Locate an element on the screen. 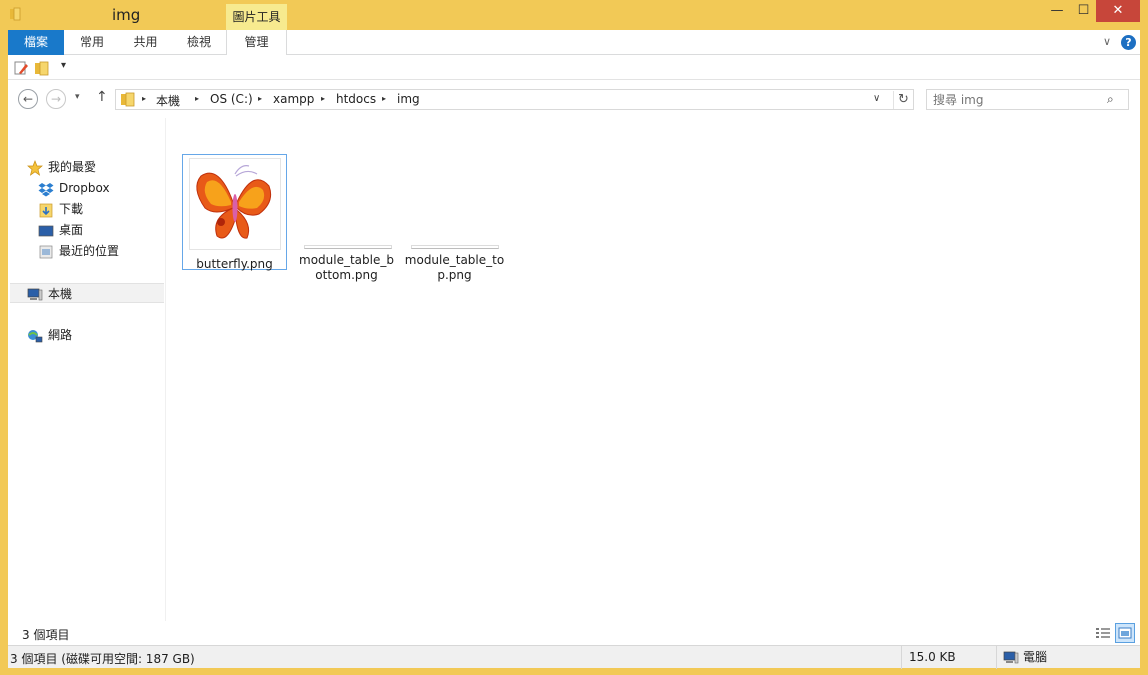 This screenshot has height=675, width=1148. tab-manage: 管理 is located at coordinates (256, 42).